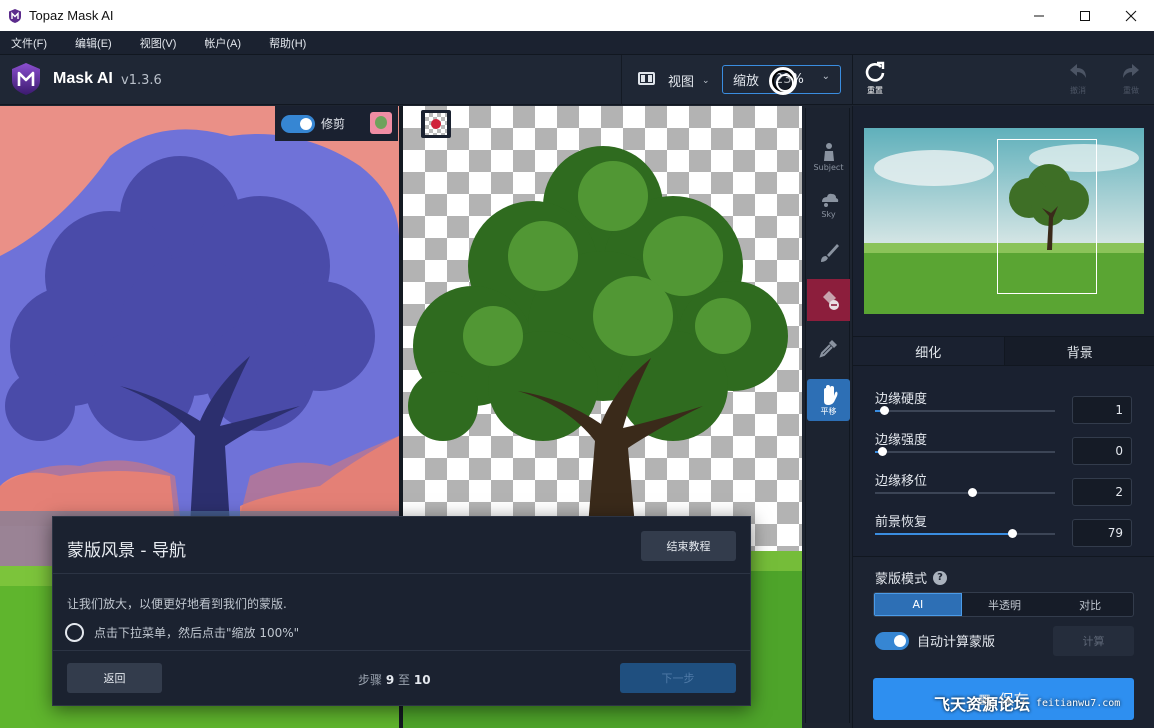  I want to click on maximize-button, so click(1085, 15).